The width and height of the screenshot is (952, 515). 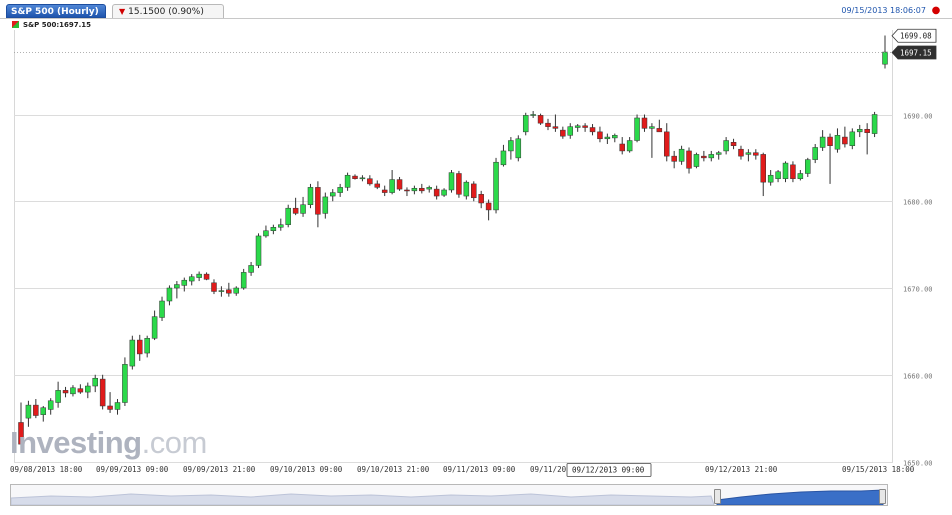 I want to click on price-tag-label: 1699.08, so click(x=916, y=36).